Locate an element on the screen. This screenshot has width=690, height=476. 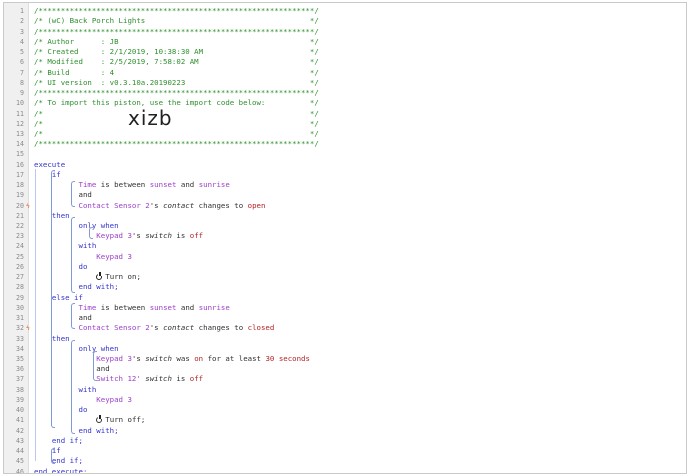
code-line: 22 only when is located at coordinates (345, 226).